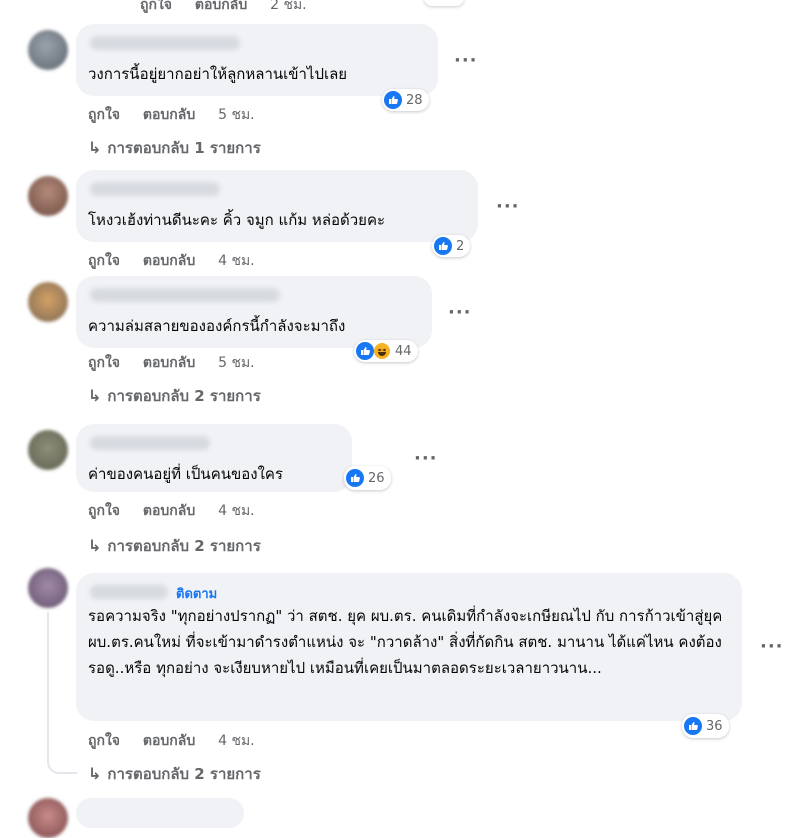 This screenshot has height=838, width=800. I want to click on reaction-count: 36, so click(705, 726).